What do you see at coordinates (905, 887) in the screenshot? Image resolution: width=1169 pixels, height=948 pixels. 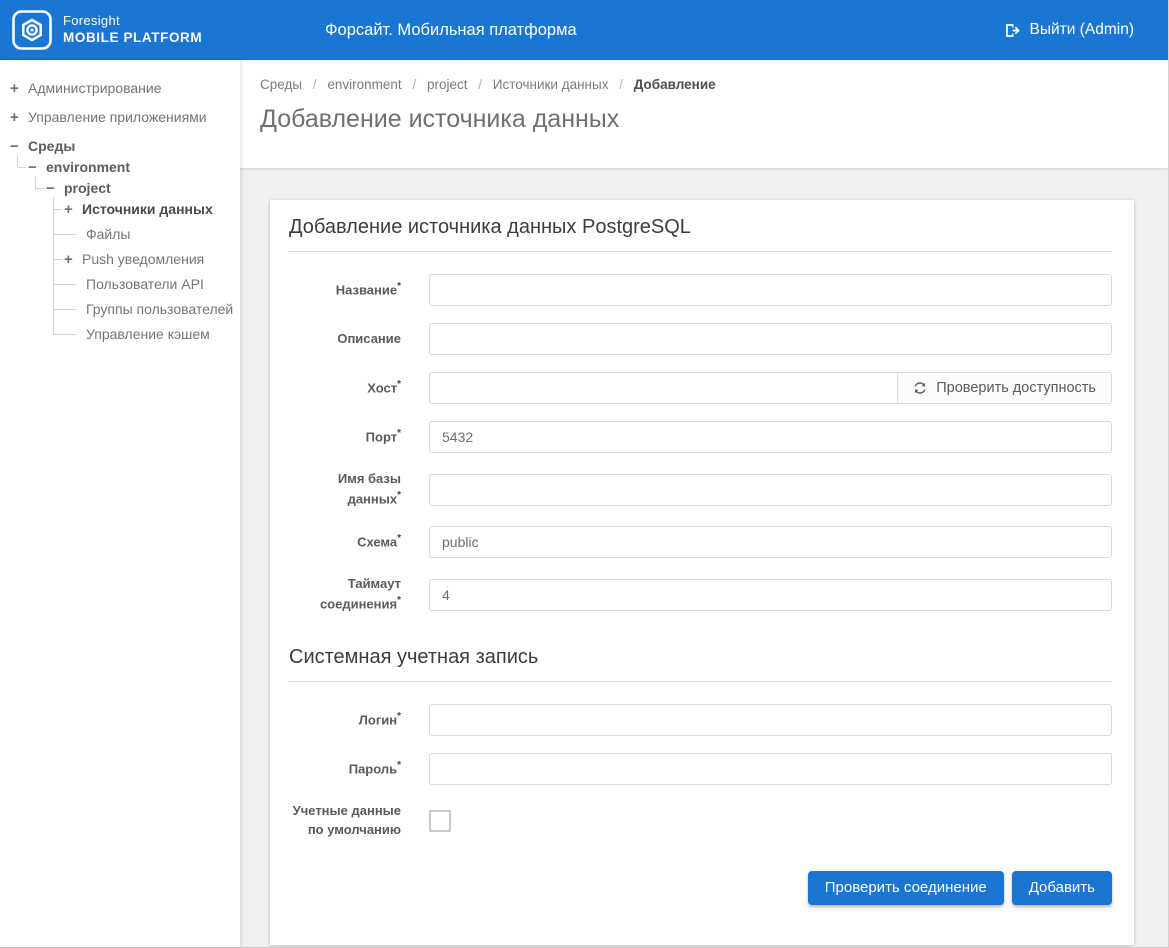 I see `test-connection-button: Проверить соединение` at bounding box center [905, 887].